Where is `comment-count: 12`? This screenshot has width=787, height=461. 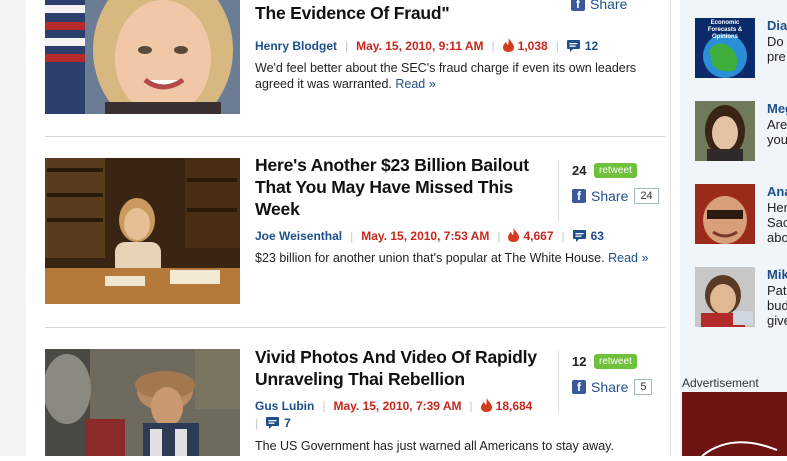 comment-count: 12 is located at coordinates (591, 46).